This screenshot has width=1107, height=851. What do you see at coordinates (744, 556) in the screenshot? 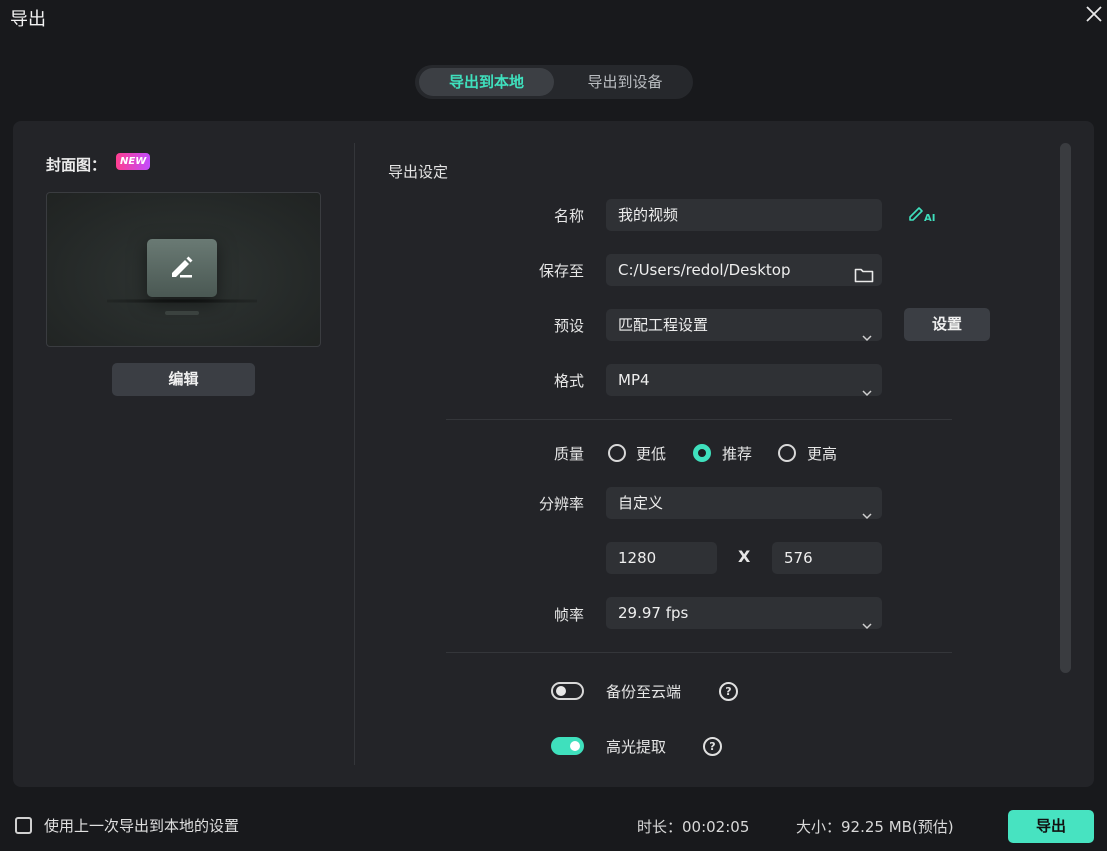
I see `resolution-separator: X` at bounding box center [744, 556].